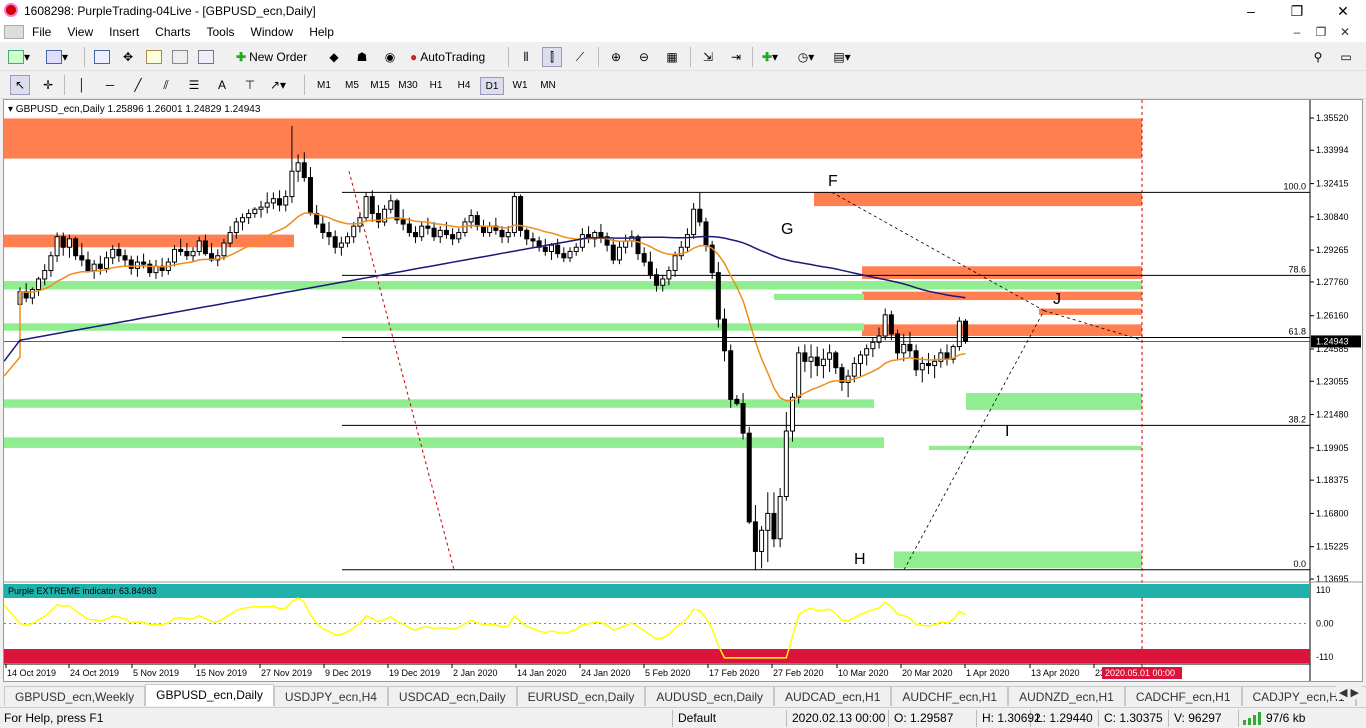 This screenshot has width=1366, height=728. Describe the element at coordinates (520, 86) in the screenshot. I see `tf-w1: W1` at that location.